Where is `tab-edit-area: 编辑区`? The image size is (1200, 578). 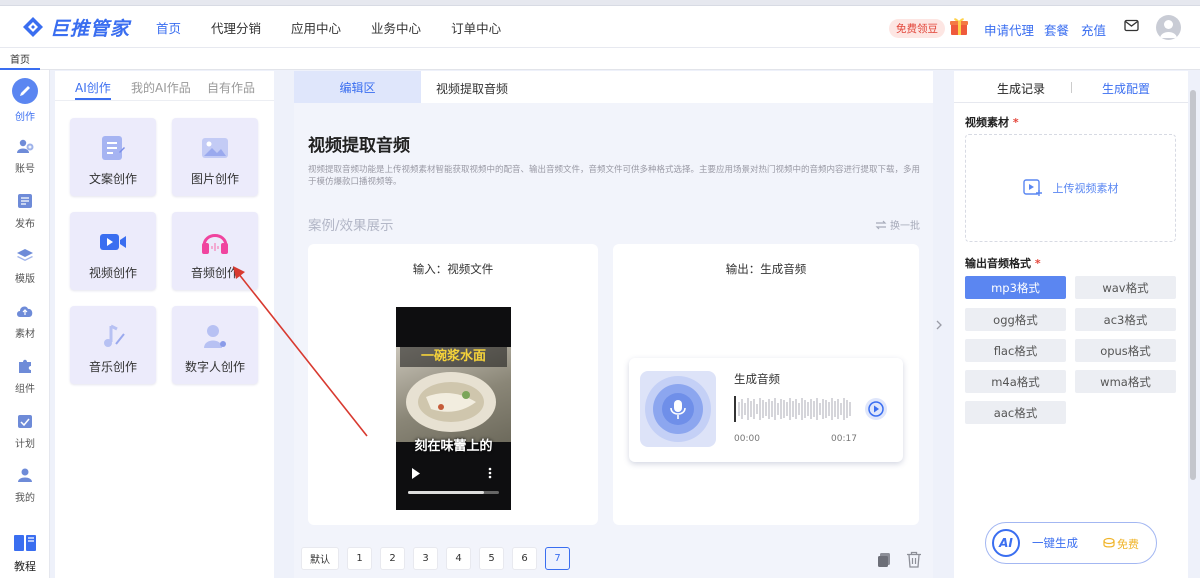 tab-edit-area: 编辑区 is located at coordinates (357, 87).